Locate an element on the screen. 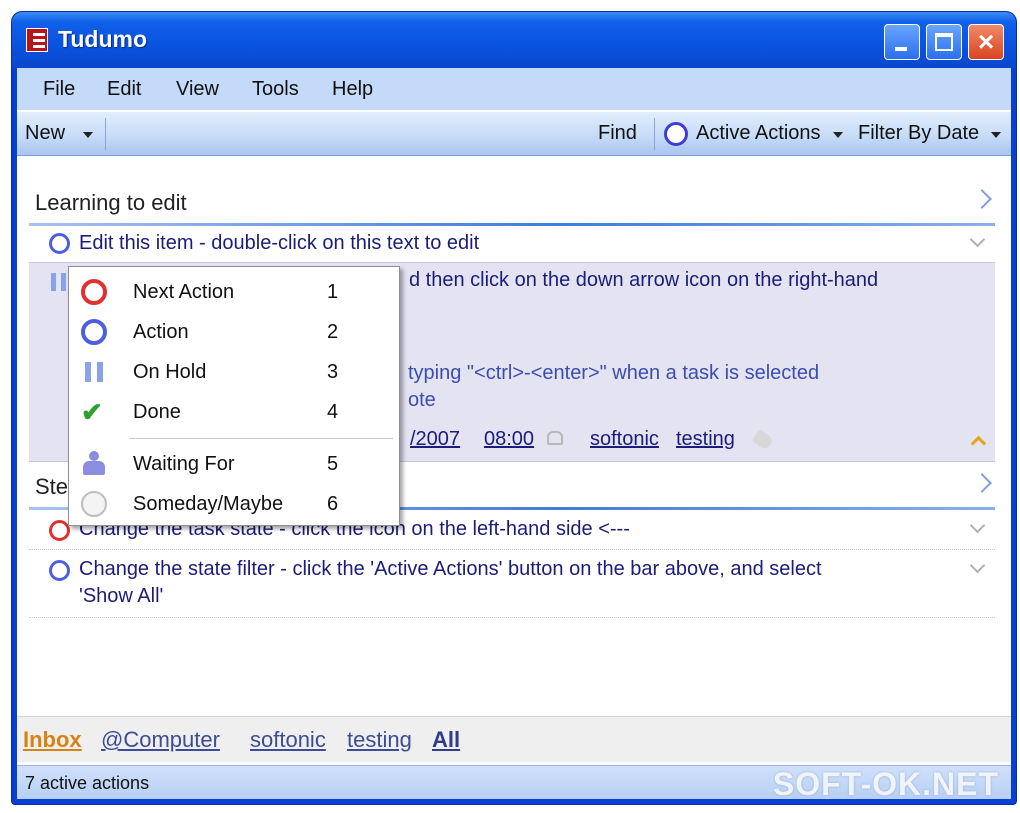 The width and height of the screenshot is (1020, 813). maximize-button is located at coordinates (944, 42).